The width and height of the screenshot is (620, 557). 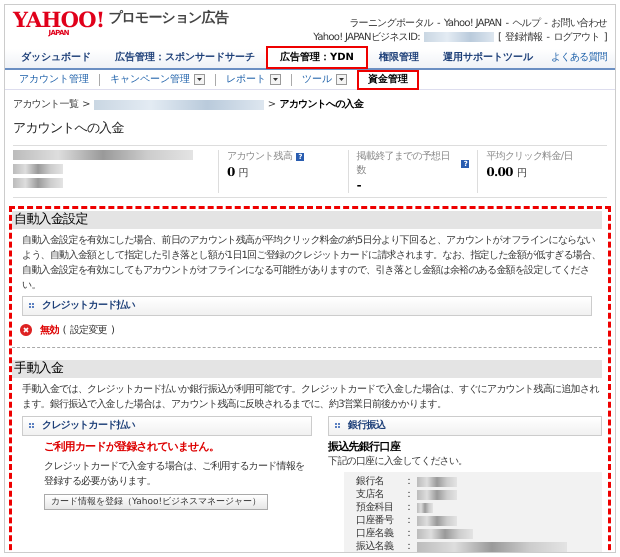 I want to click on nav-tab: 運用サポートツール, so click(x=487, y=58).